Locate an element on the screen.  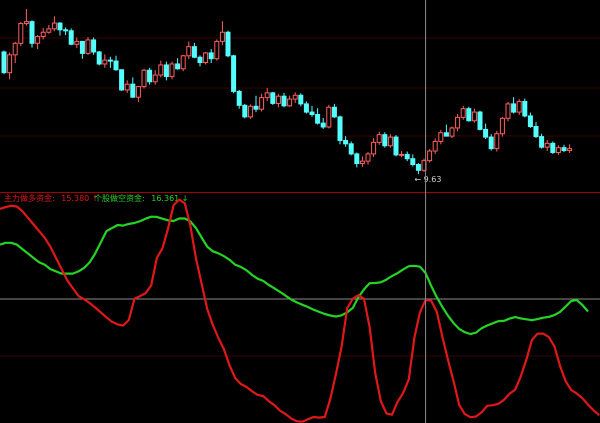
legend-retail-fund-value: 16.361 is located at coordinates (165, 198).